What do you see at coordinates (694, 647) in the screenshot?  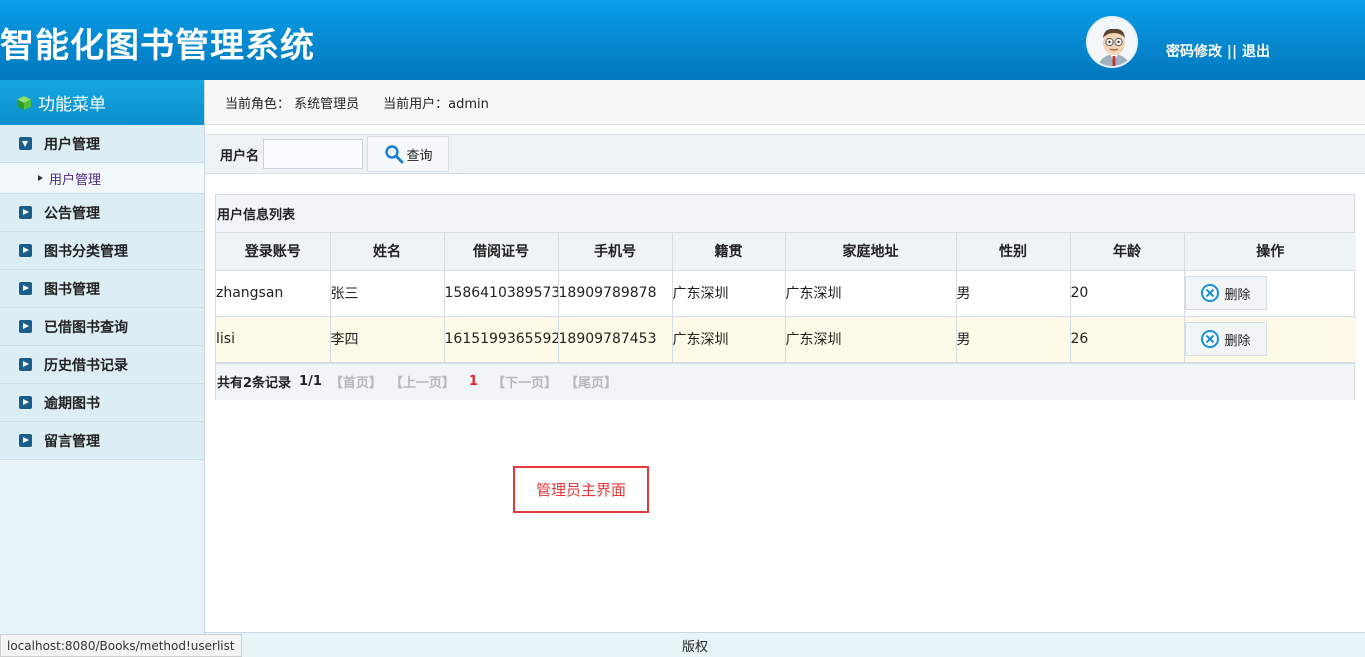 I see `copyright-text: 版权` at bounding box center [694, 647].